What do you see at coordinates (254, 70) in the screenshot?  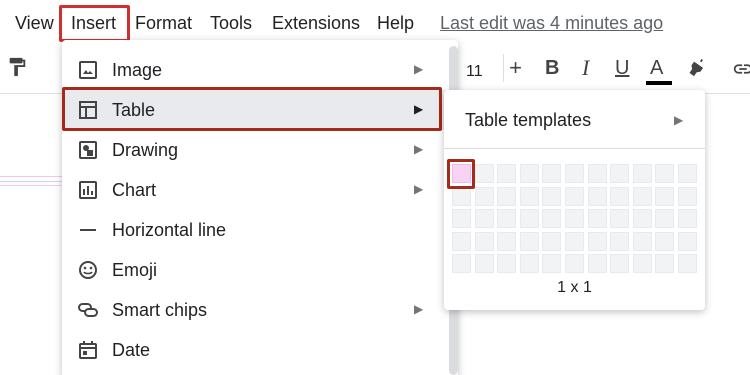 I see `menu-item-image: Image ▶` at bounding box center [254, 70].